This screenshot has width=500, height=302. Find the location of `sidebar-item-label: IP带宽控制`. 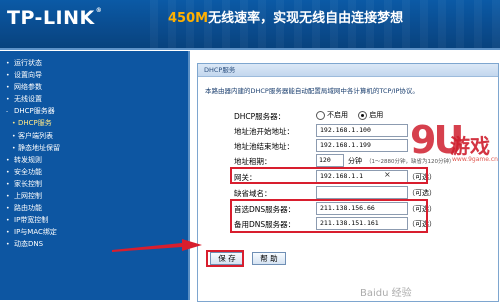

sidebar-item-label: IP带宽控制 is located at coordinates (31, 220).